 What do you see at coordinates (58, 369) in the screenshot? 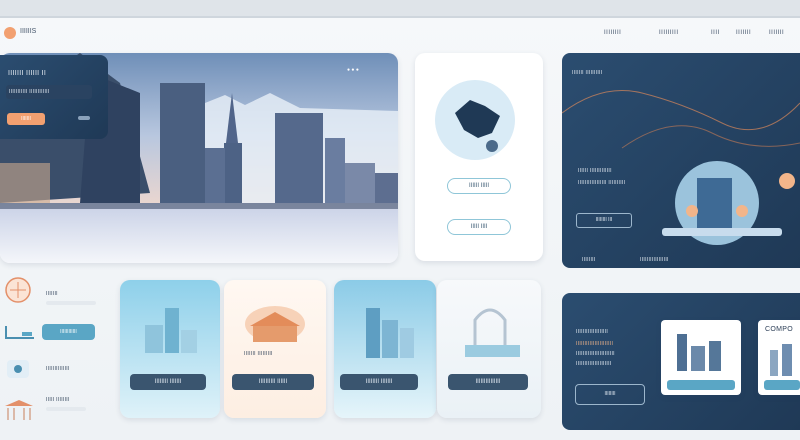
I see `side-item-label-3: IIIIIIIIIIIIII` at bounding box center [58, 369].